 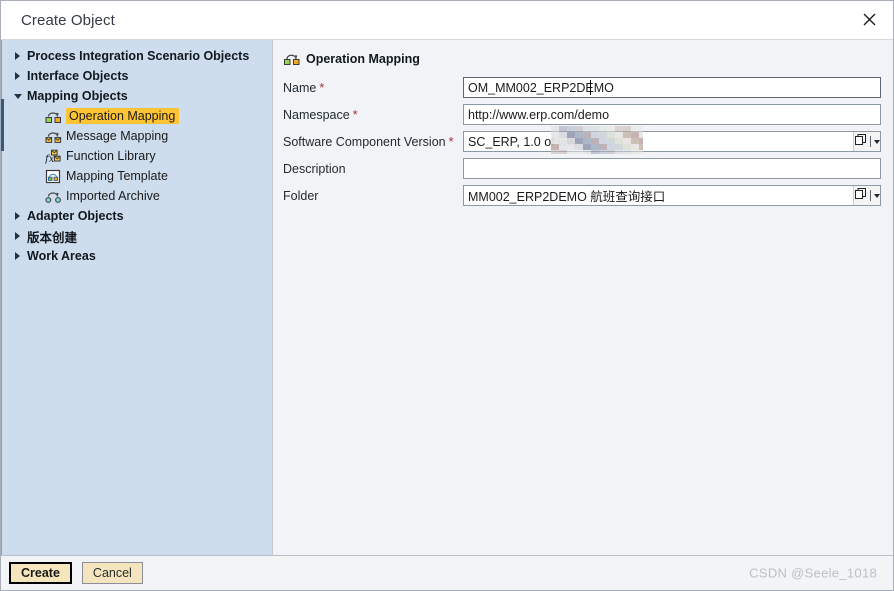 I want to click on control-namespace, so click(x=672, y=114).